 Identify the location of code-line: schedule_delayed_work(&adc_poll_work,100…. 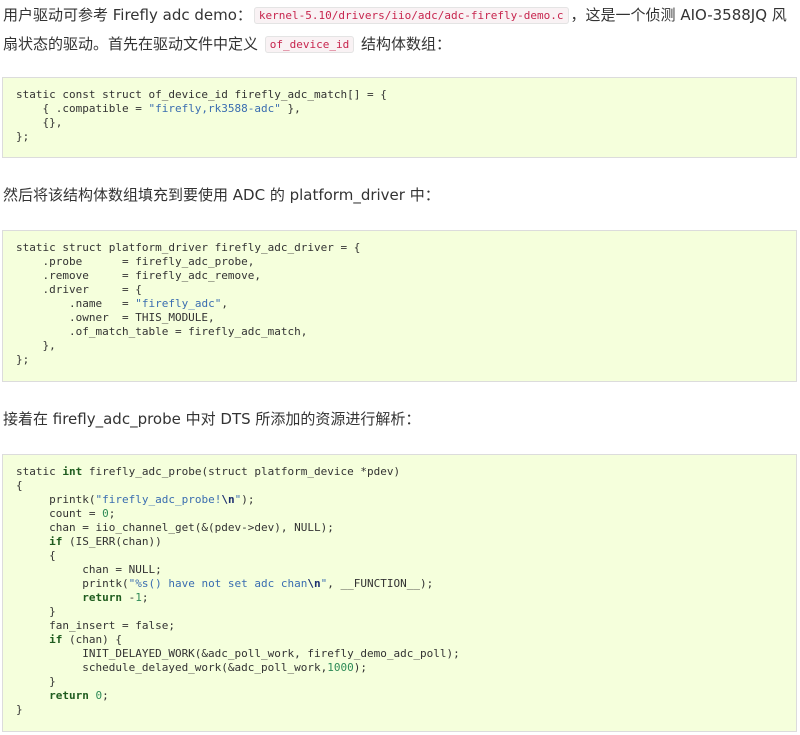
(191, 667).